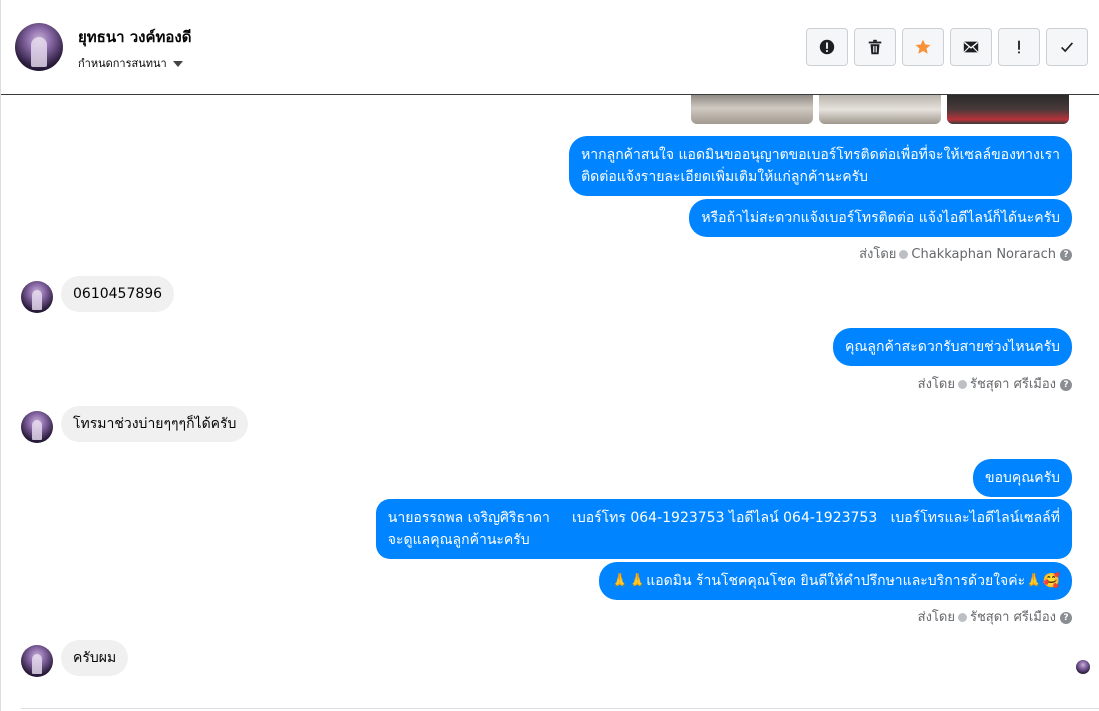 The image size is (1099, 711). I want to click on delete-button, so click(875, 47).